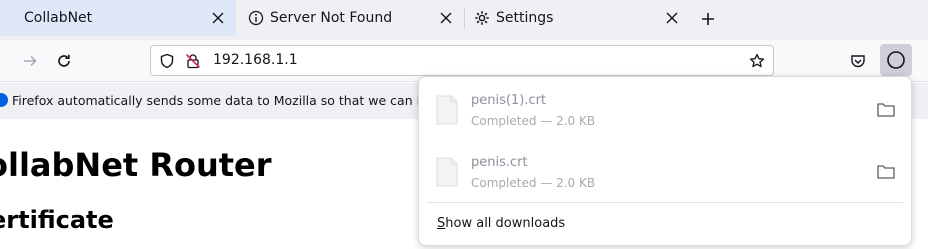  I want to click on tab-label: Settings, so click(525, 18).